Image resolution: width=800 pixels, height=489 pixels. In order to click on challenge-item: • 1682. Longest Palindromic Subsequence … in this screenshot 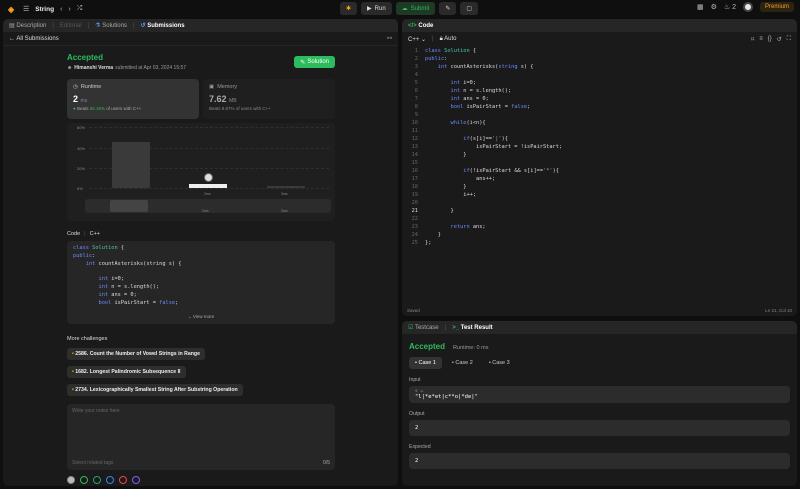, I will do `click(126, 372)`.